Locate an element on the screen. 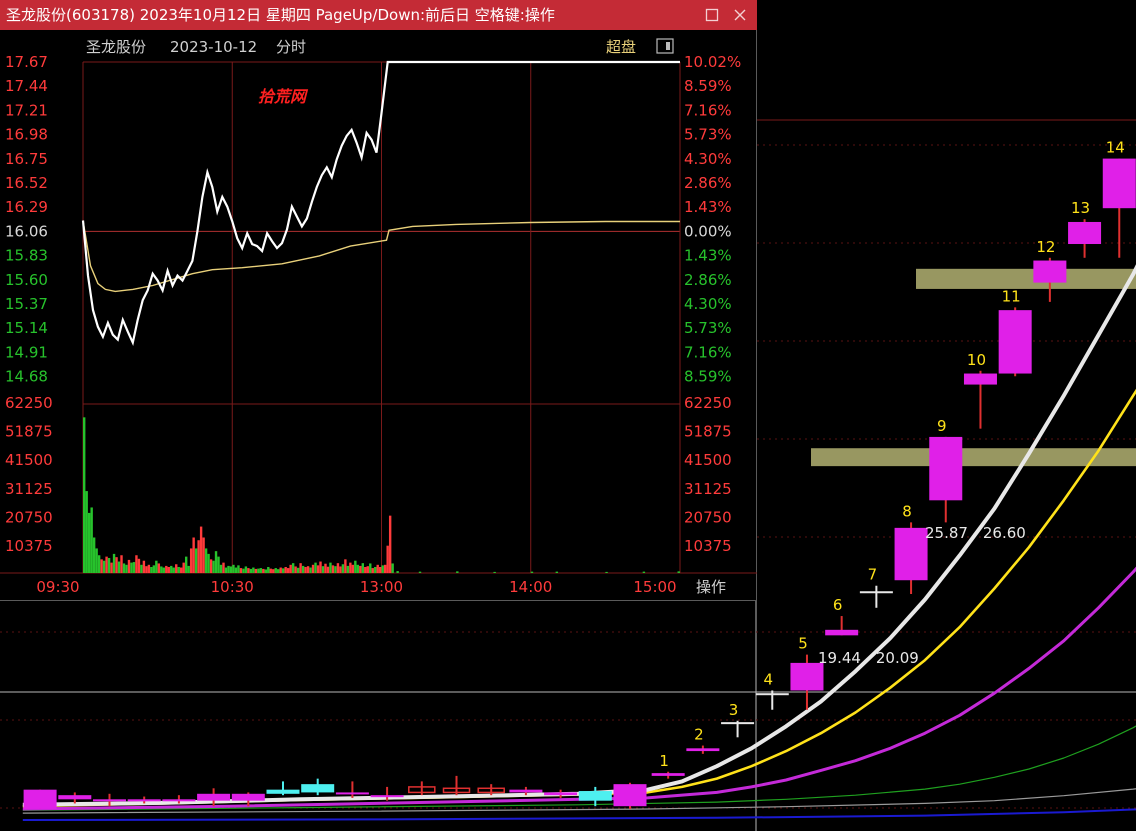  pct-tick-label: 7.16% is located at coordinates (708, 352).